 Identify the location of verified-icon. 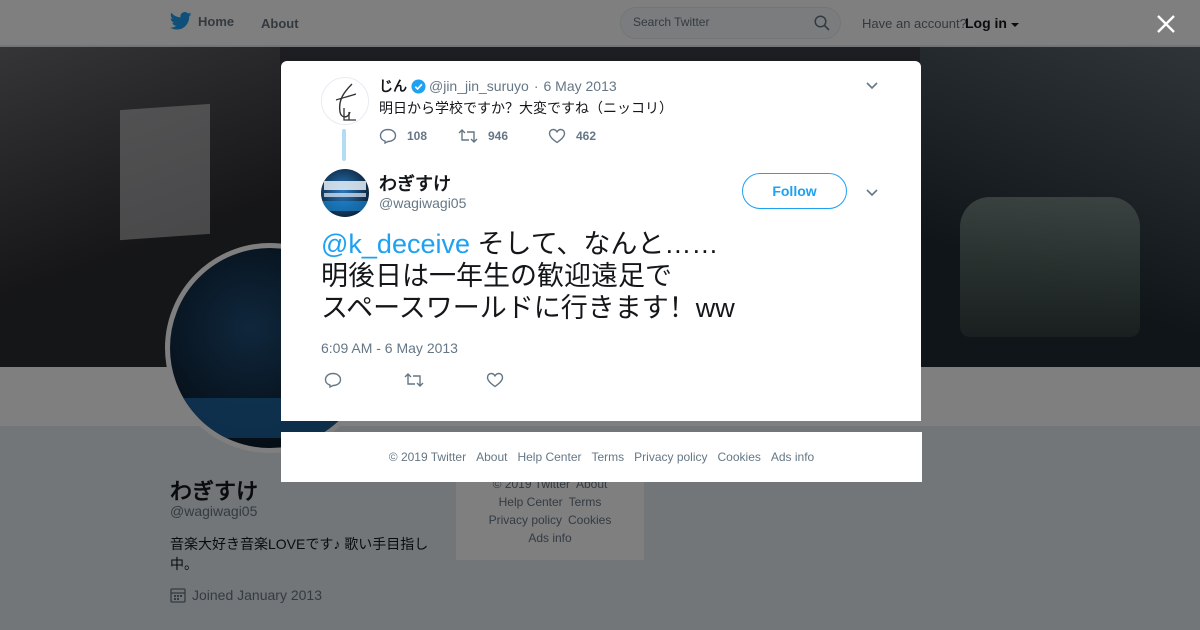
(418, 86).